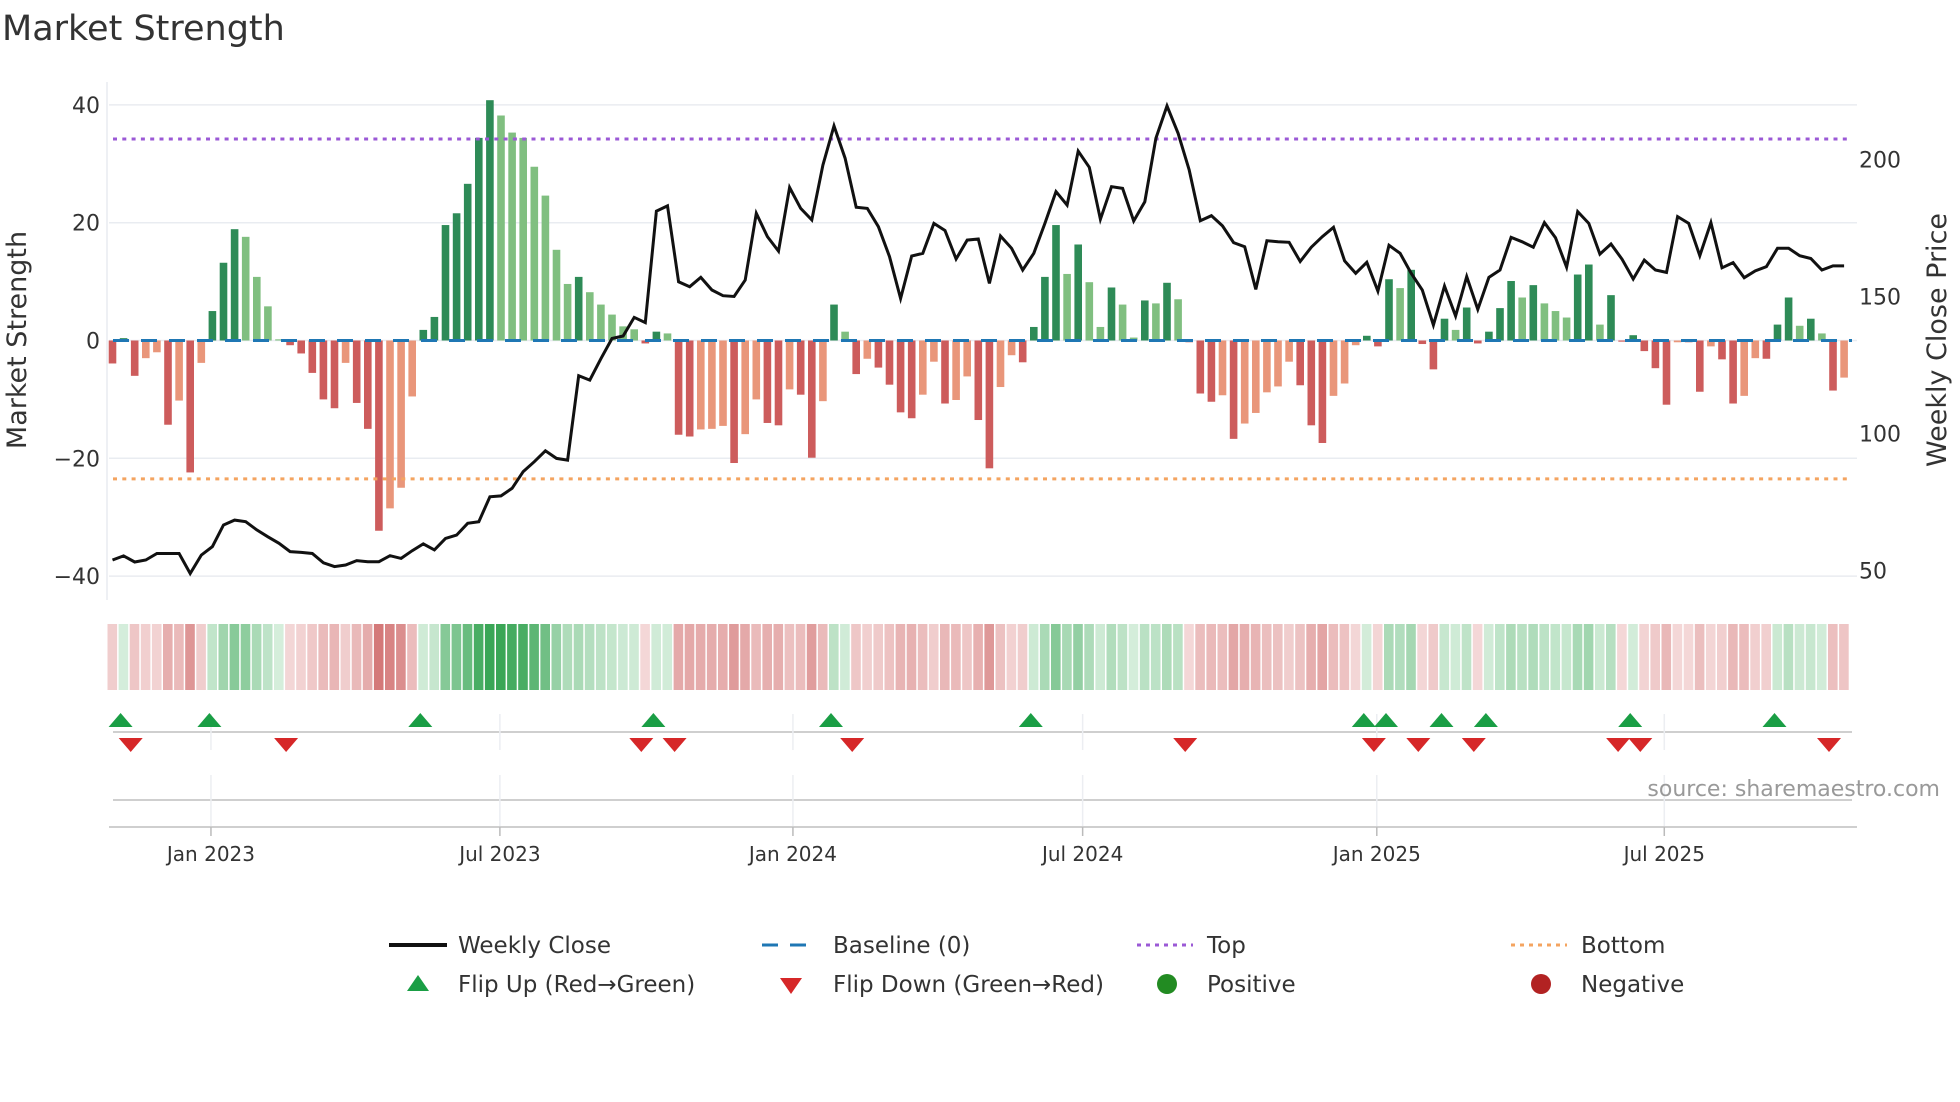  Describe the element at coordinates (77, 577) in the screenshot. I see `y-tick-label: −40` at that location.